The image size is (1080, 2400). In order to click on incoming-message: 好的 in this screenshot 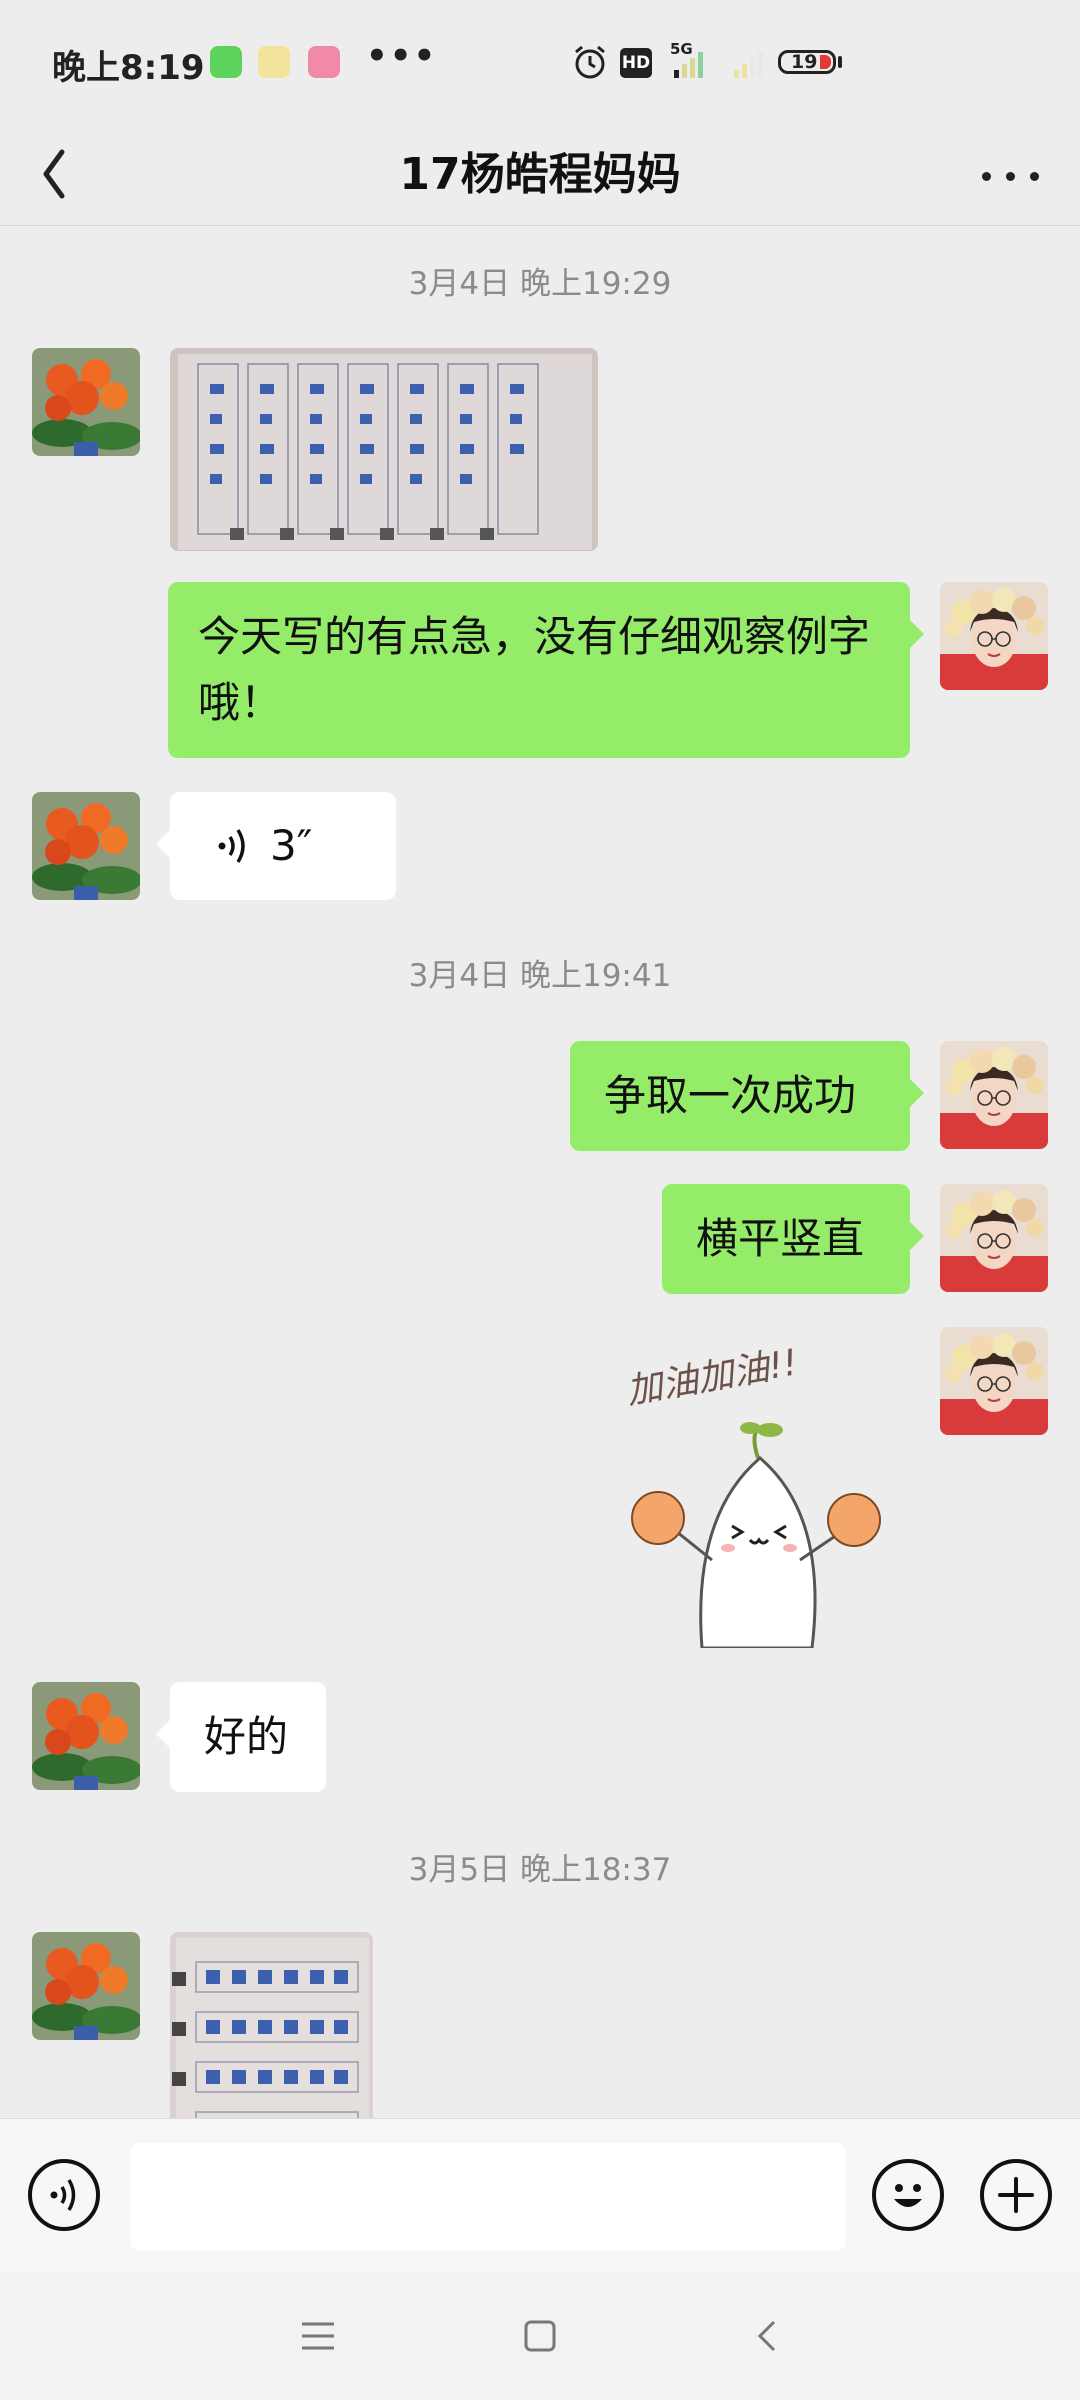, I will do `click(241, 1737)`.